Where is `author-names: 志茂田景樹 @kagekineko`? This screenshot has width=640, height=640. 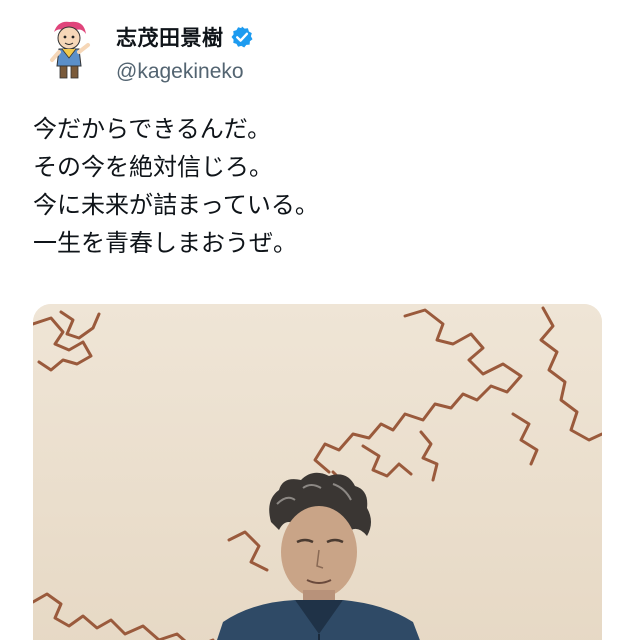
author-names: 志茂田景樹 @kagekineko is located at coordinates (185, 51).